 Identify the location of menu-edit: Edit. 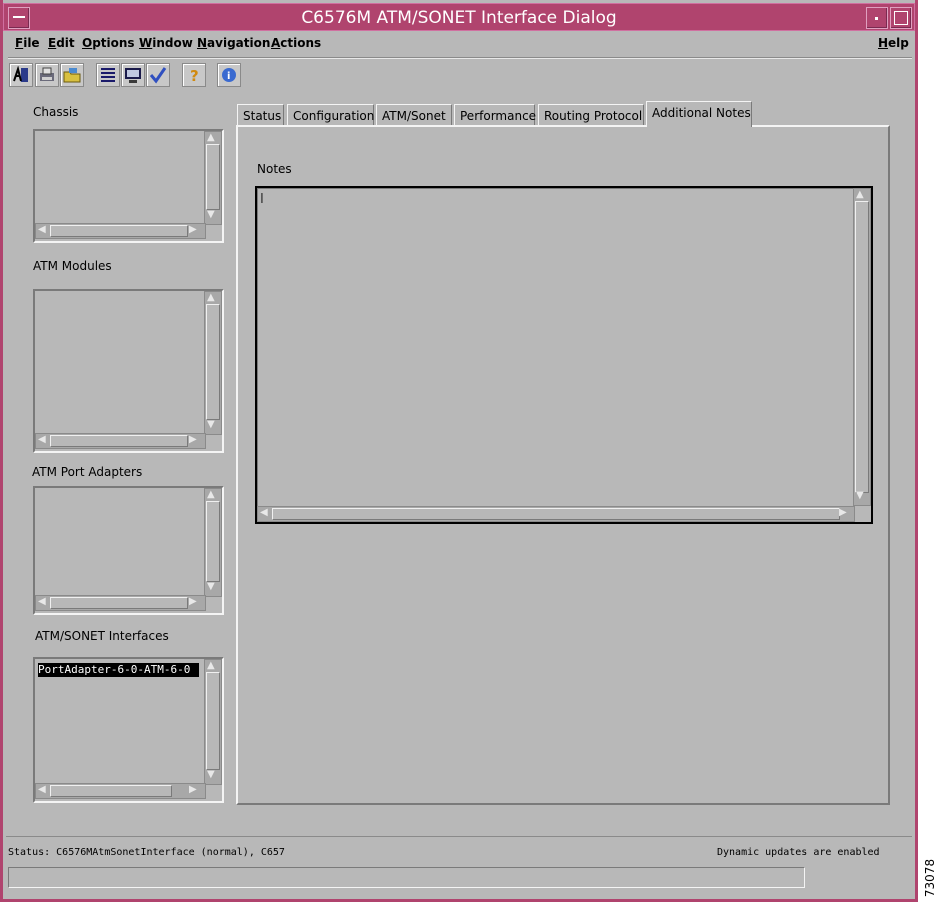
(61, 43).